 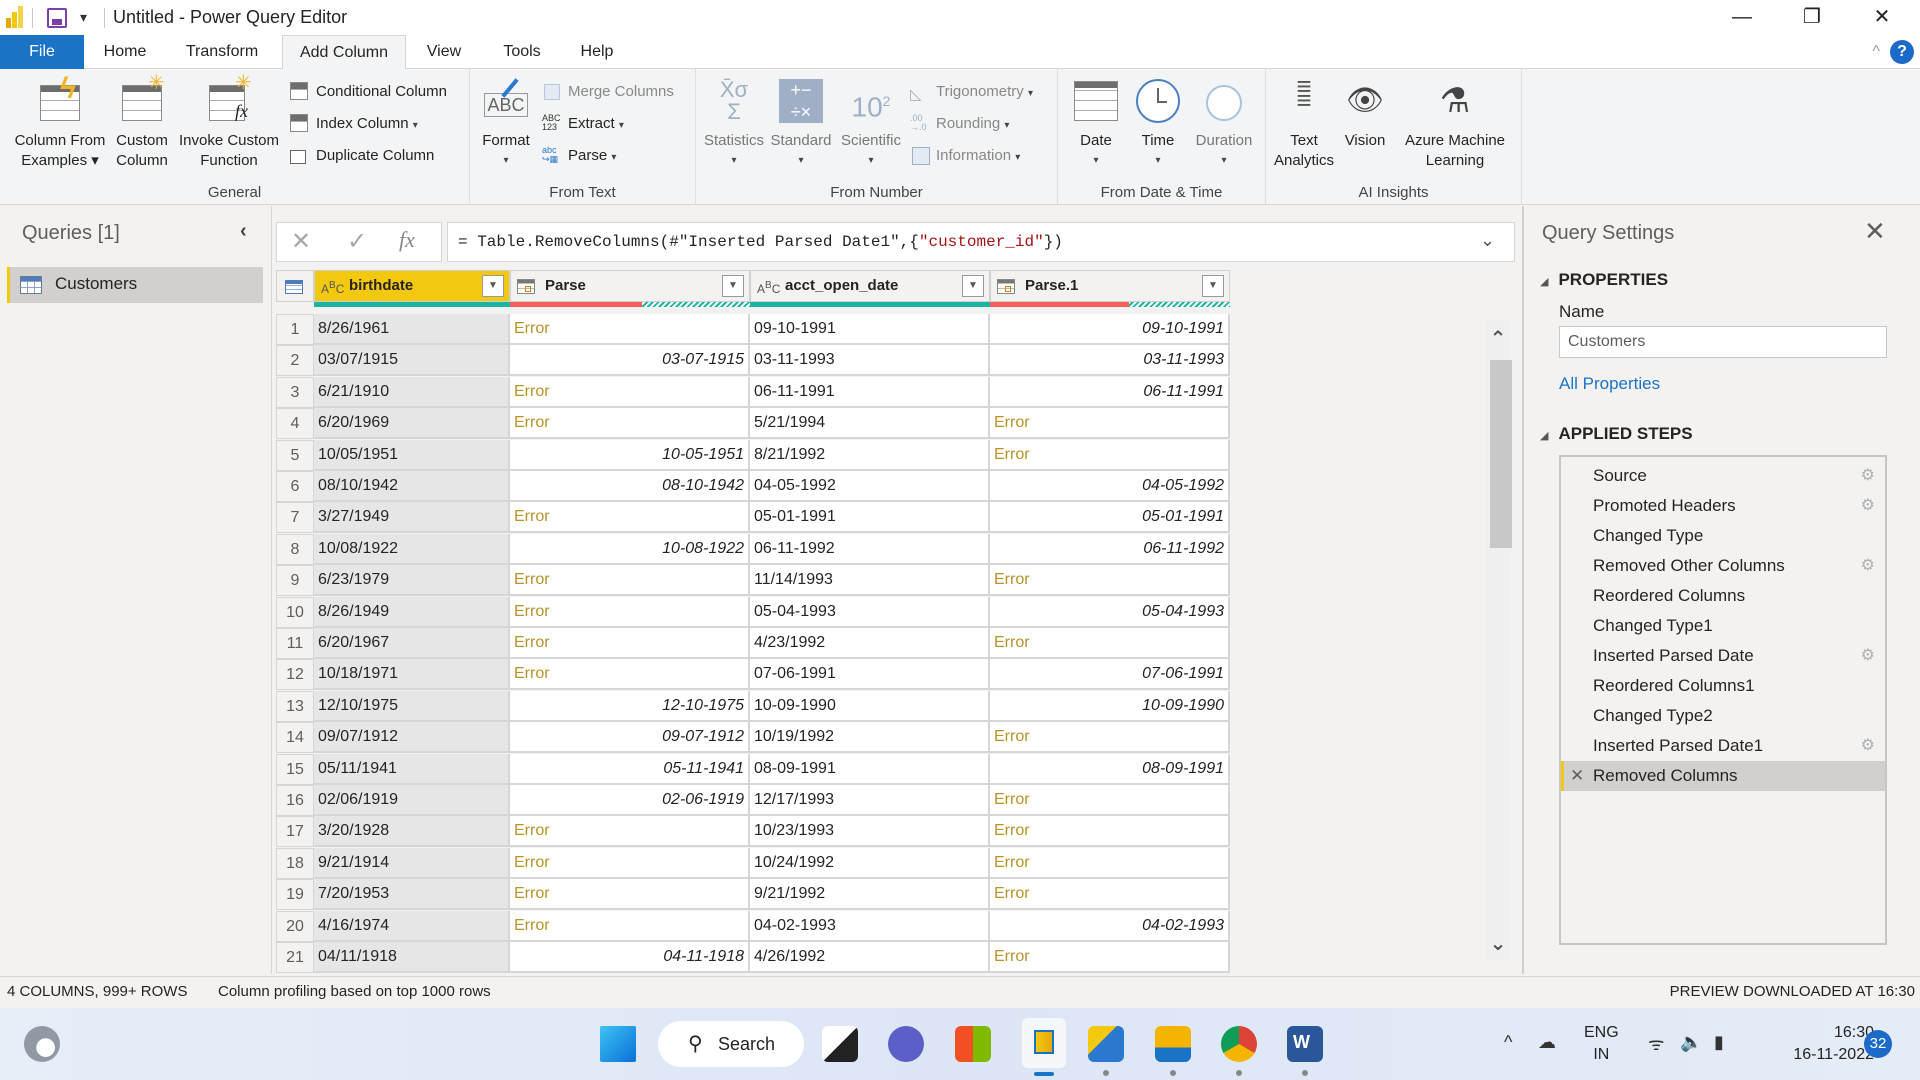 I want to click on table-cell: 10/23/1993, so click(x=870, y=832).